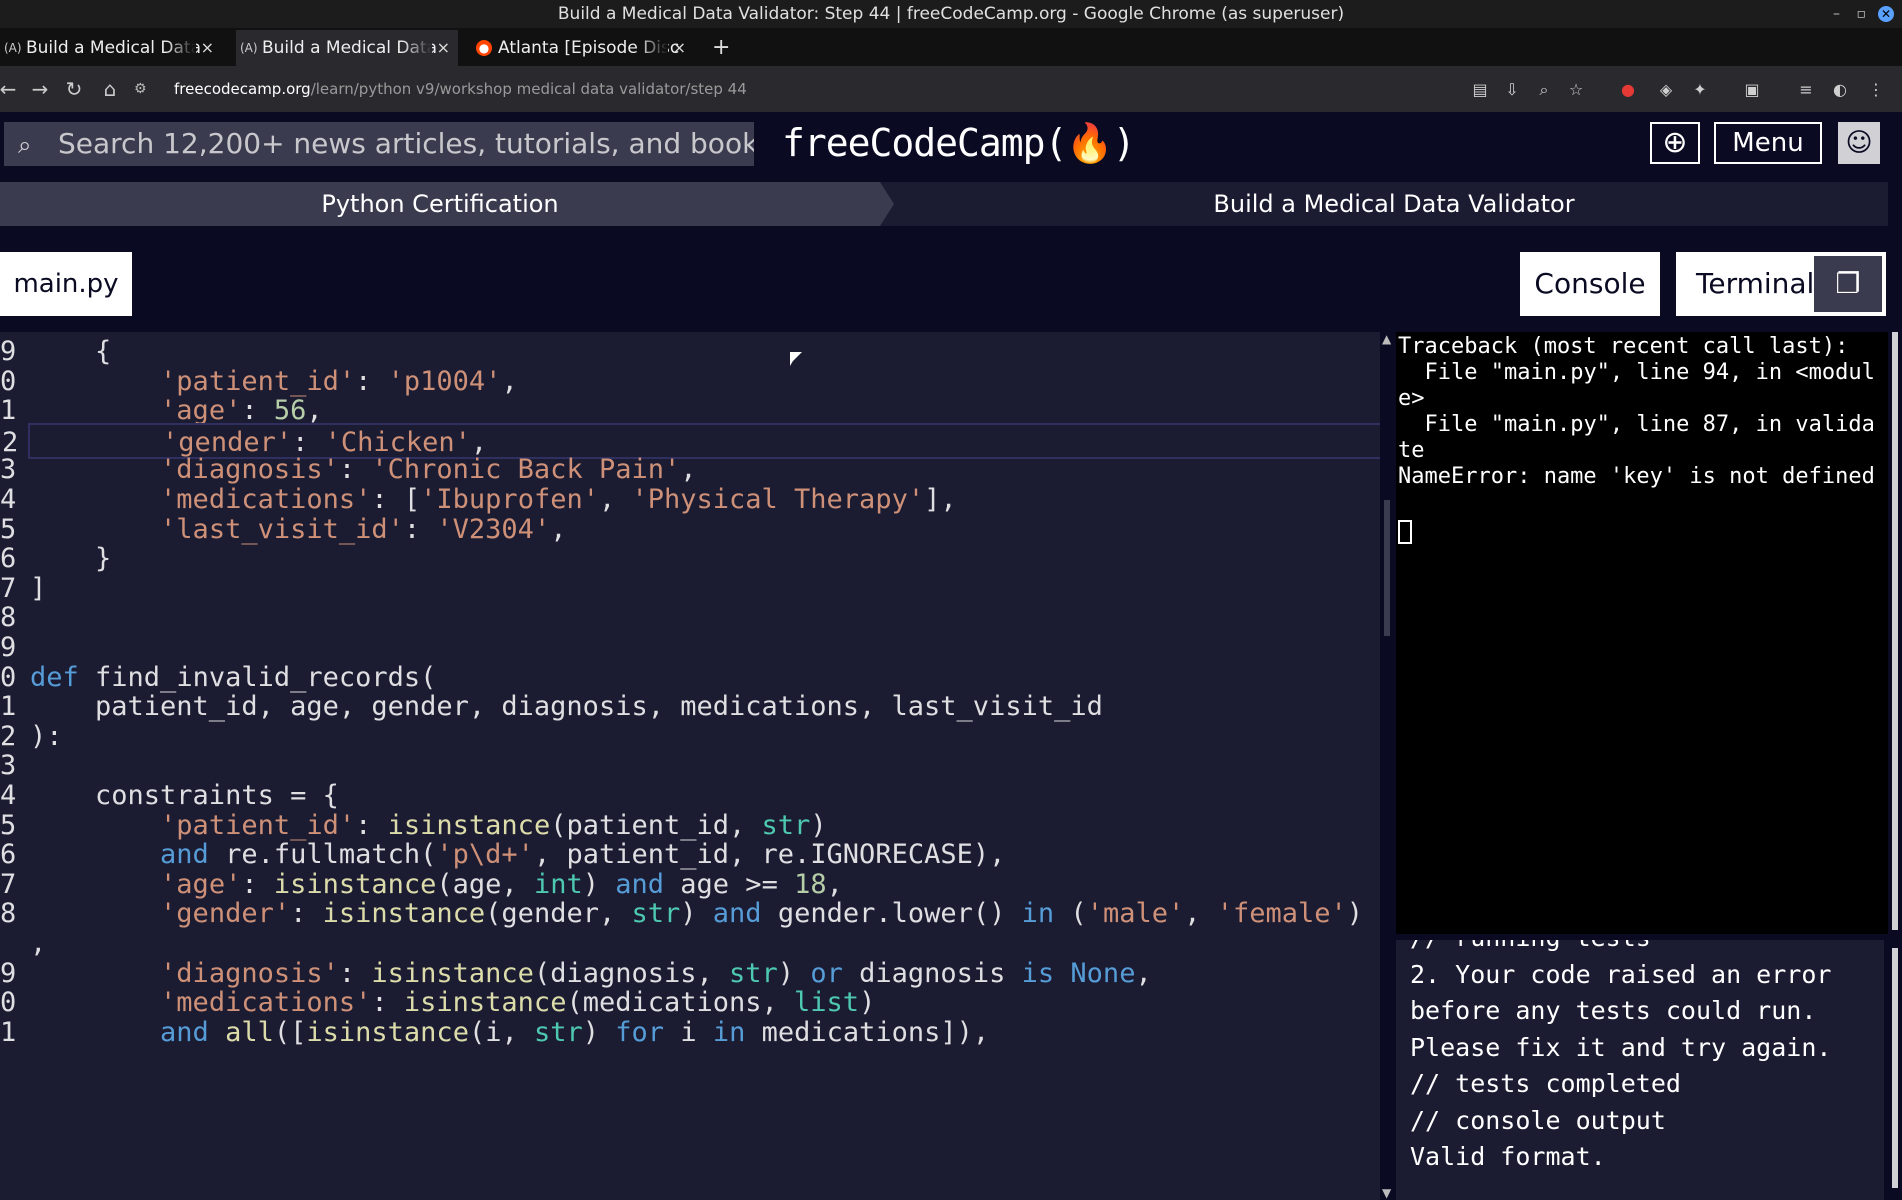 This screenshot has height=1200, width=1902. Describe the element at coordinates (1386, 339) in the screenshot. I see `scroll-up-icon: ▲` at that location.